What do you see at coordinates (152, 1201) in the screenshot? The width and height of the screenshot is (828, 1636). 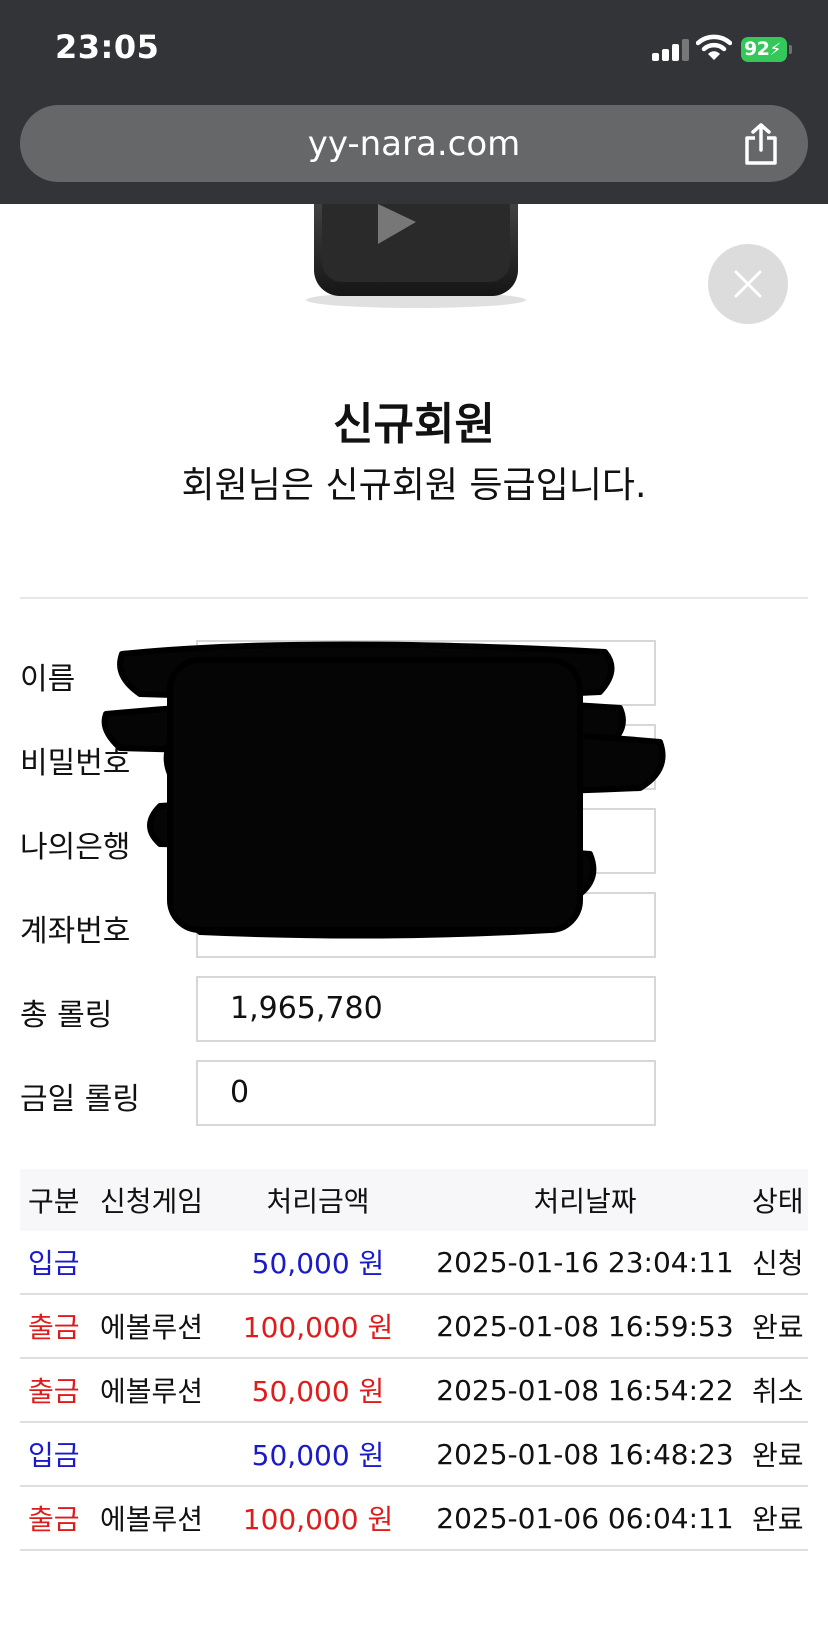 I see `header-game: 신청게임` at bounding box center [152, 1201].